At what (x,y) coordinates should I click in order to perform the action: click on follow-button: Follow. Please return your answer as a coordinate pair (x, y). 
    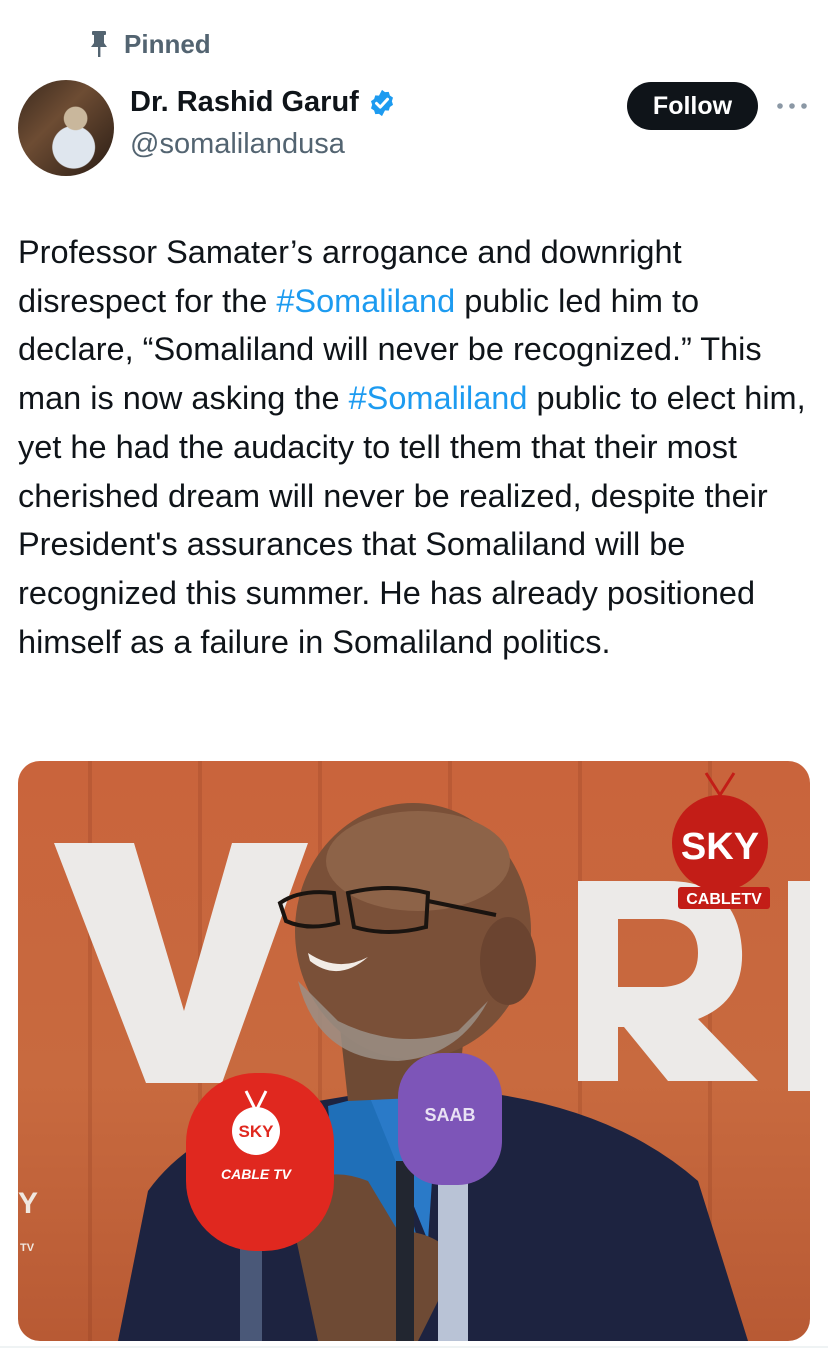
    Looking at the image, I should click on (692, 106).